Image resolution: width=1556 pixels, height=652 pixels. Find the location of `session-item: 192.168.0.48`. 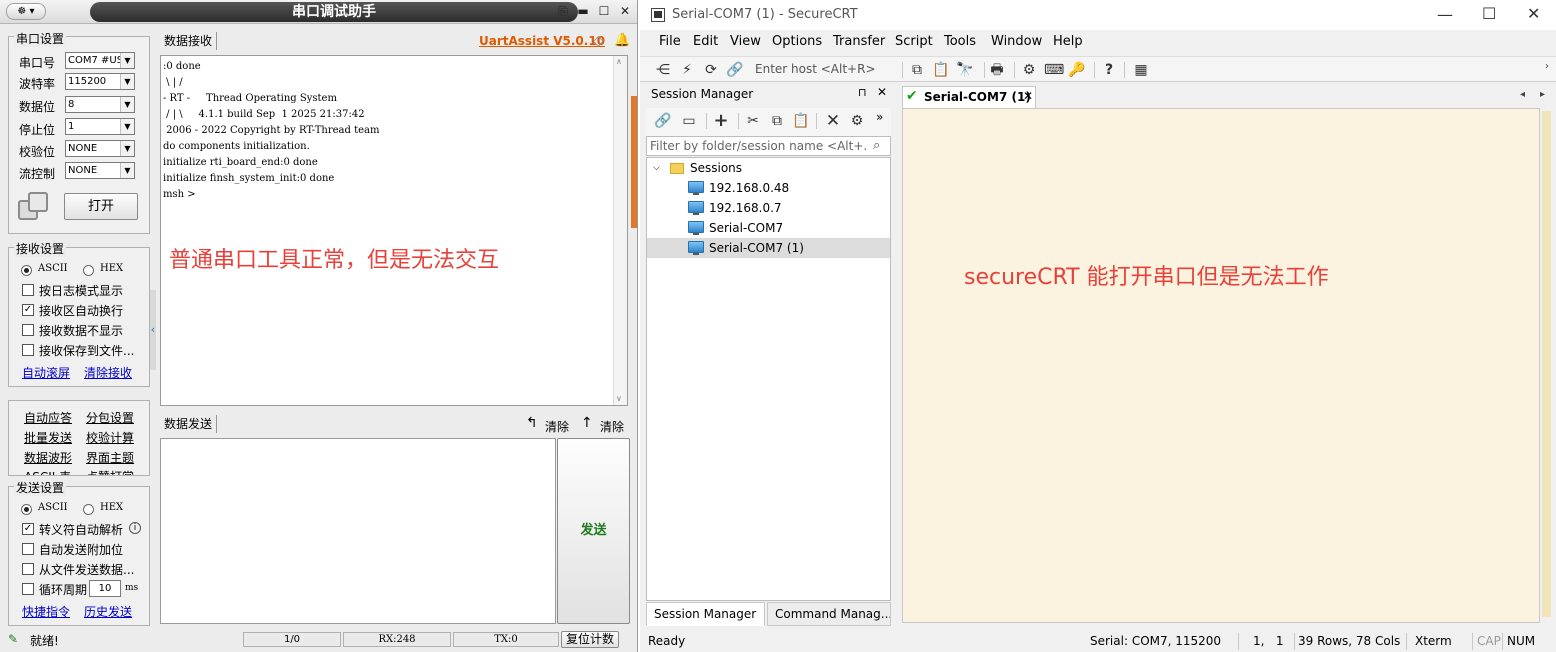

session-item: 192.168.0.48 is located at coordinates (768, 188).